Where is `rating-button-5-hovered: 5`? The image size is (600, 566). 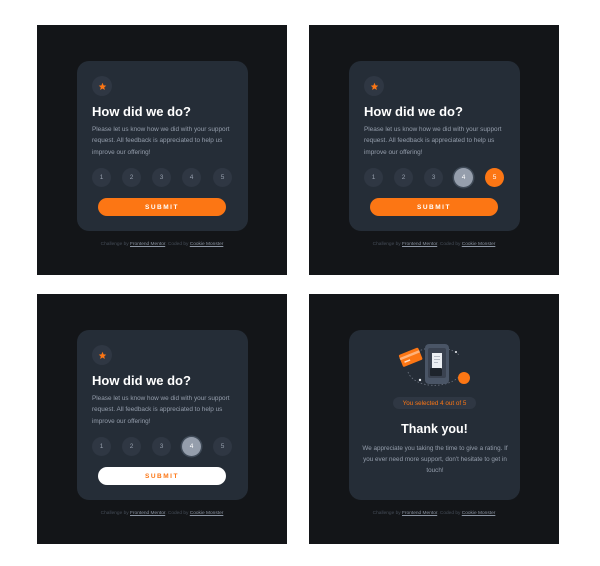 rating-button-5-hovered: 5 is located at coordinates (494, 177).